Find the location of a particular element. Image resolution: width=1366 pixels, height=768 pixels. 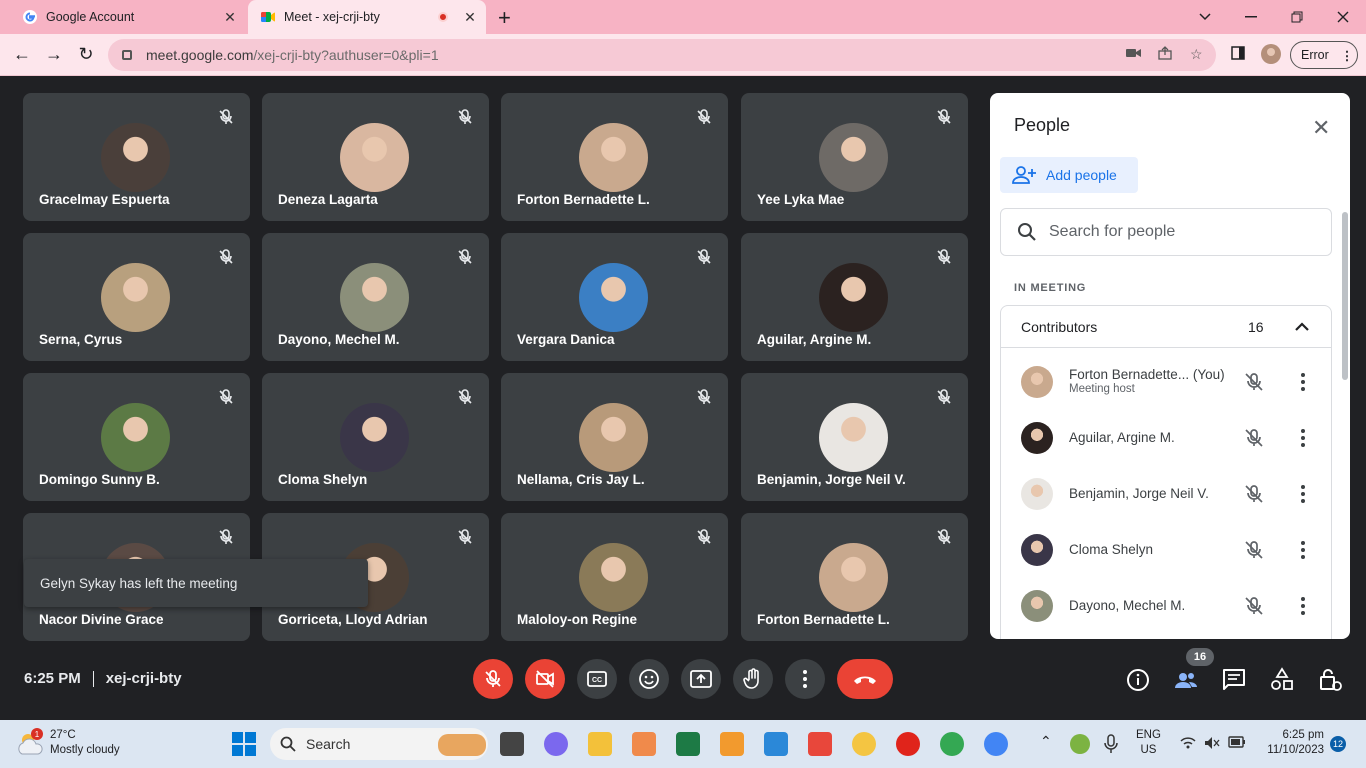

participant-tile: Gracelmay Espuerta is located at coordinates (136, 157).